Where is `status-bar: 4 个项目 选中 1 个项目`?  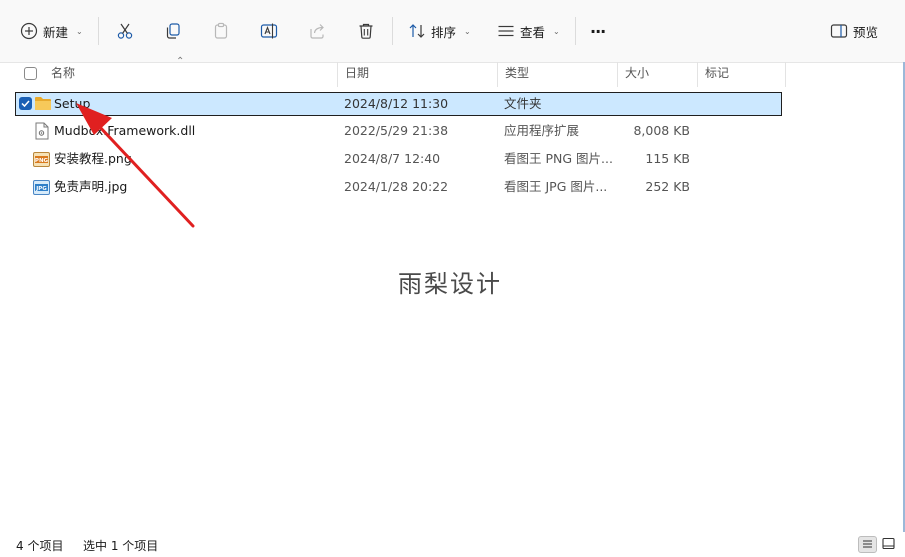 status-bar: 4 个项目 选中 1 个项目 is located at coordinates (452, 544).